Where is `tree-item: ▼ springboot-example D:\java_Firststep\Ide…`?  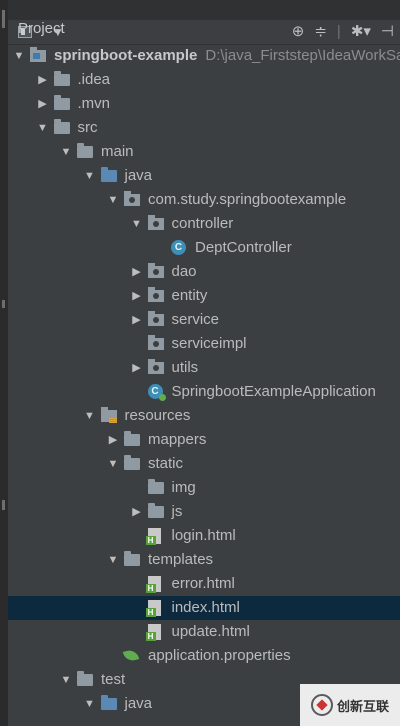 tree-item: ▼ springboot-example D:\java_Firststep\Ide… is located at coordinates (204, 56).